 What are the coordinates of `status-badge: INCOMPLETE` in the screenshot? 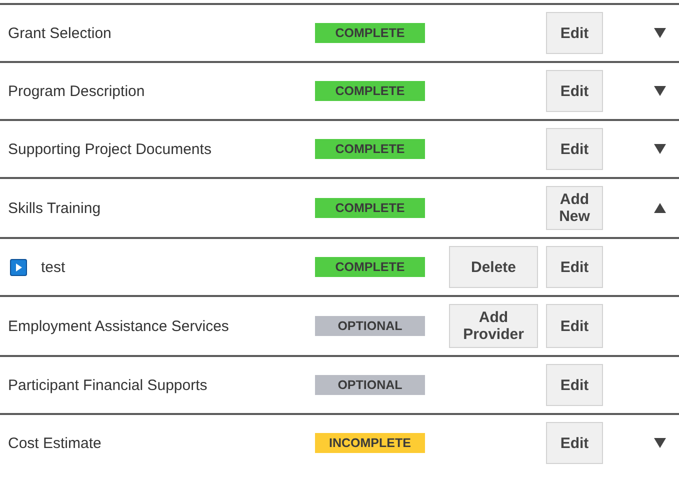 It's located at (370, 443).